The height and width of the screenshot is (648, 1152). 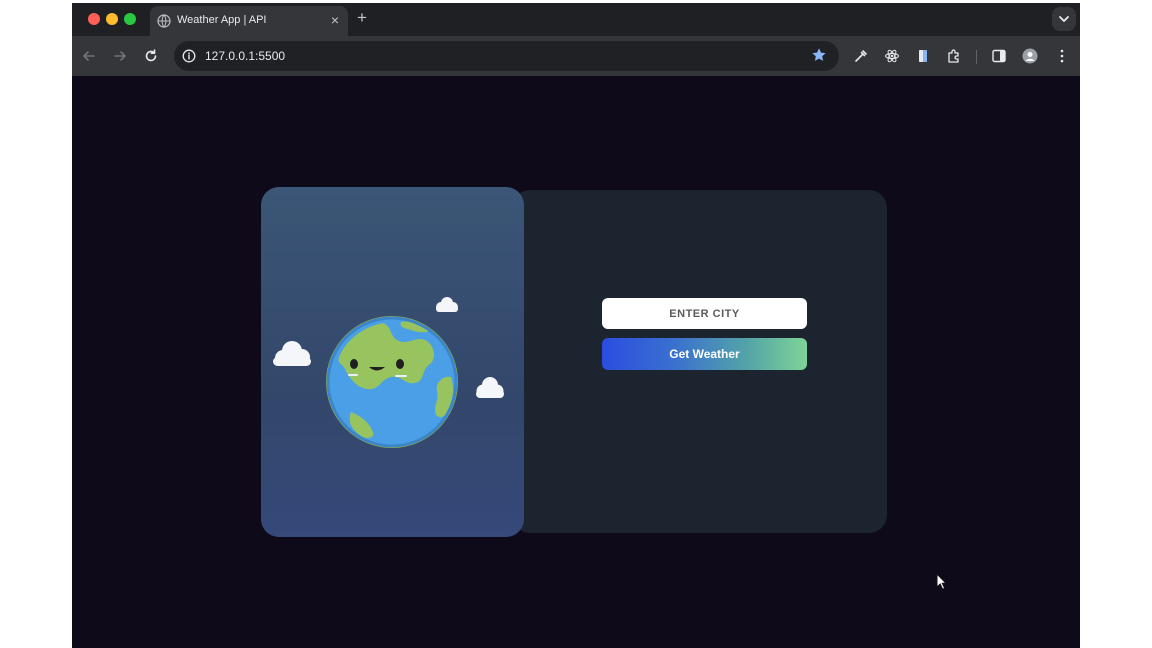 I want to click on globe-icon, so click(x=164, y=21).